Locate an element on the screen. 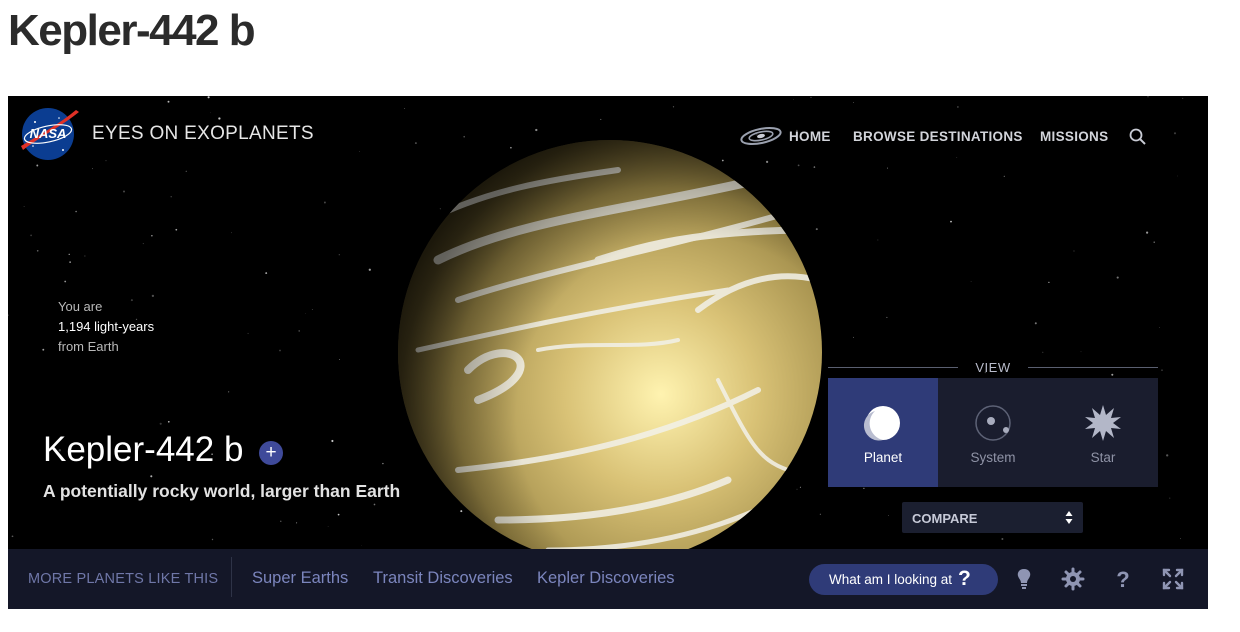  what-am-i-looking-at-button: What am I looking at ? is located at coordinates (903, 579).